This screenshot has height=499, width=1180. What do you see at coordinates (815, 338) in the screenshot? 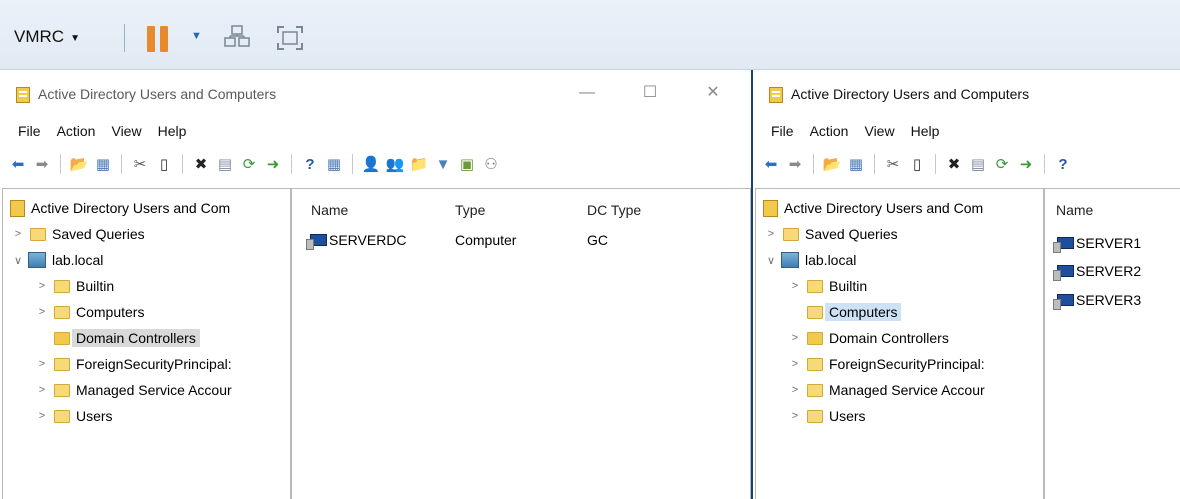
I see `ou-folder-icon` at bounding box center [815, 338].